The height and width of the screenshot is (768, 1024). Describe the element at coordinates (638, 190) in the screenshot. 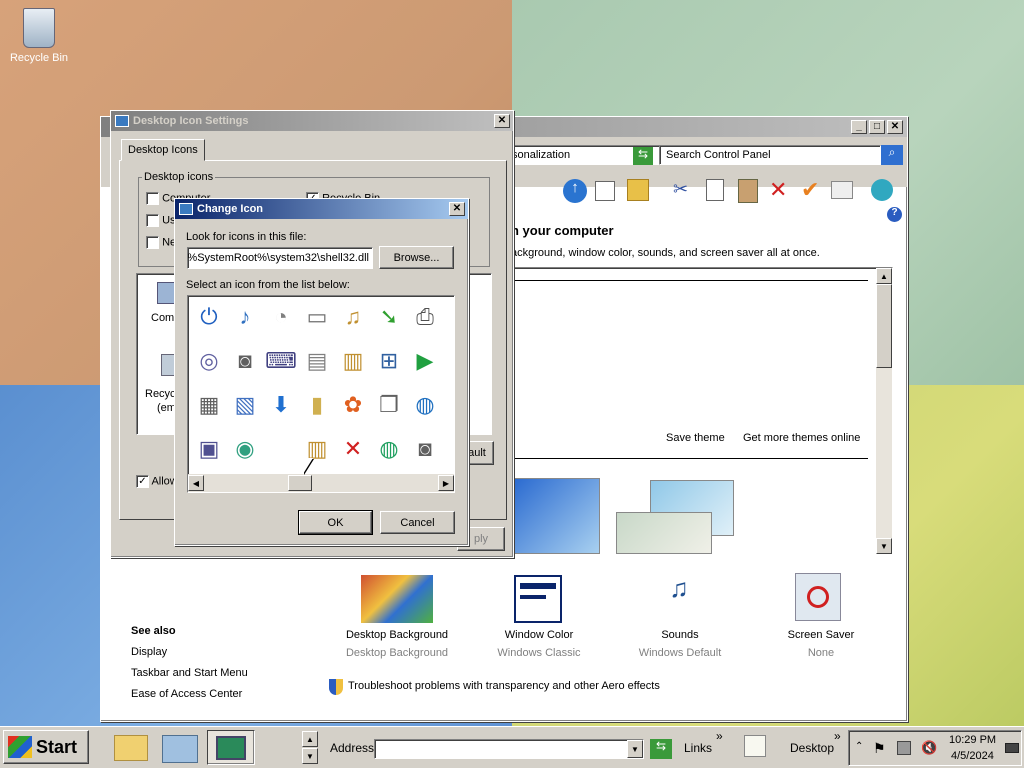

I see `folder-options-icon` at that location.